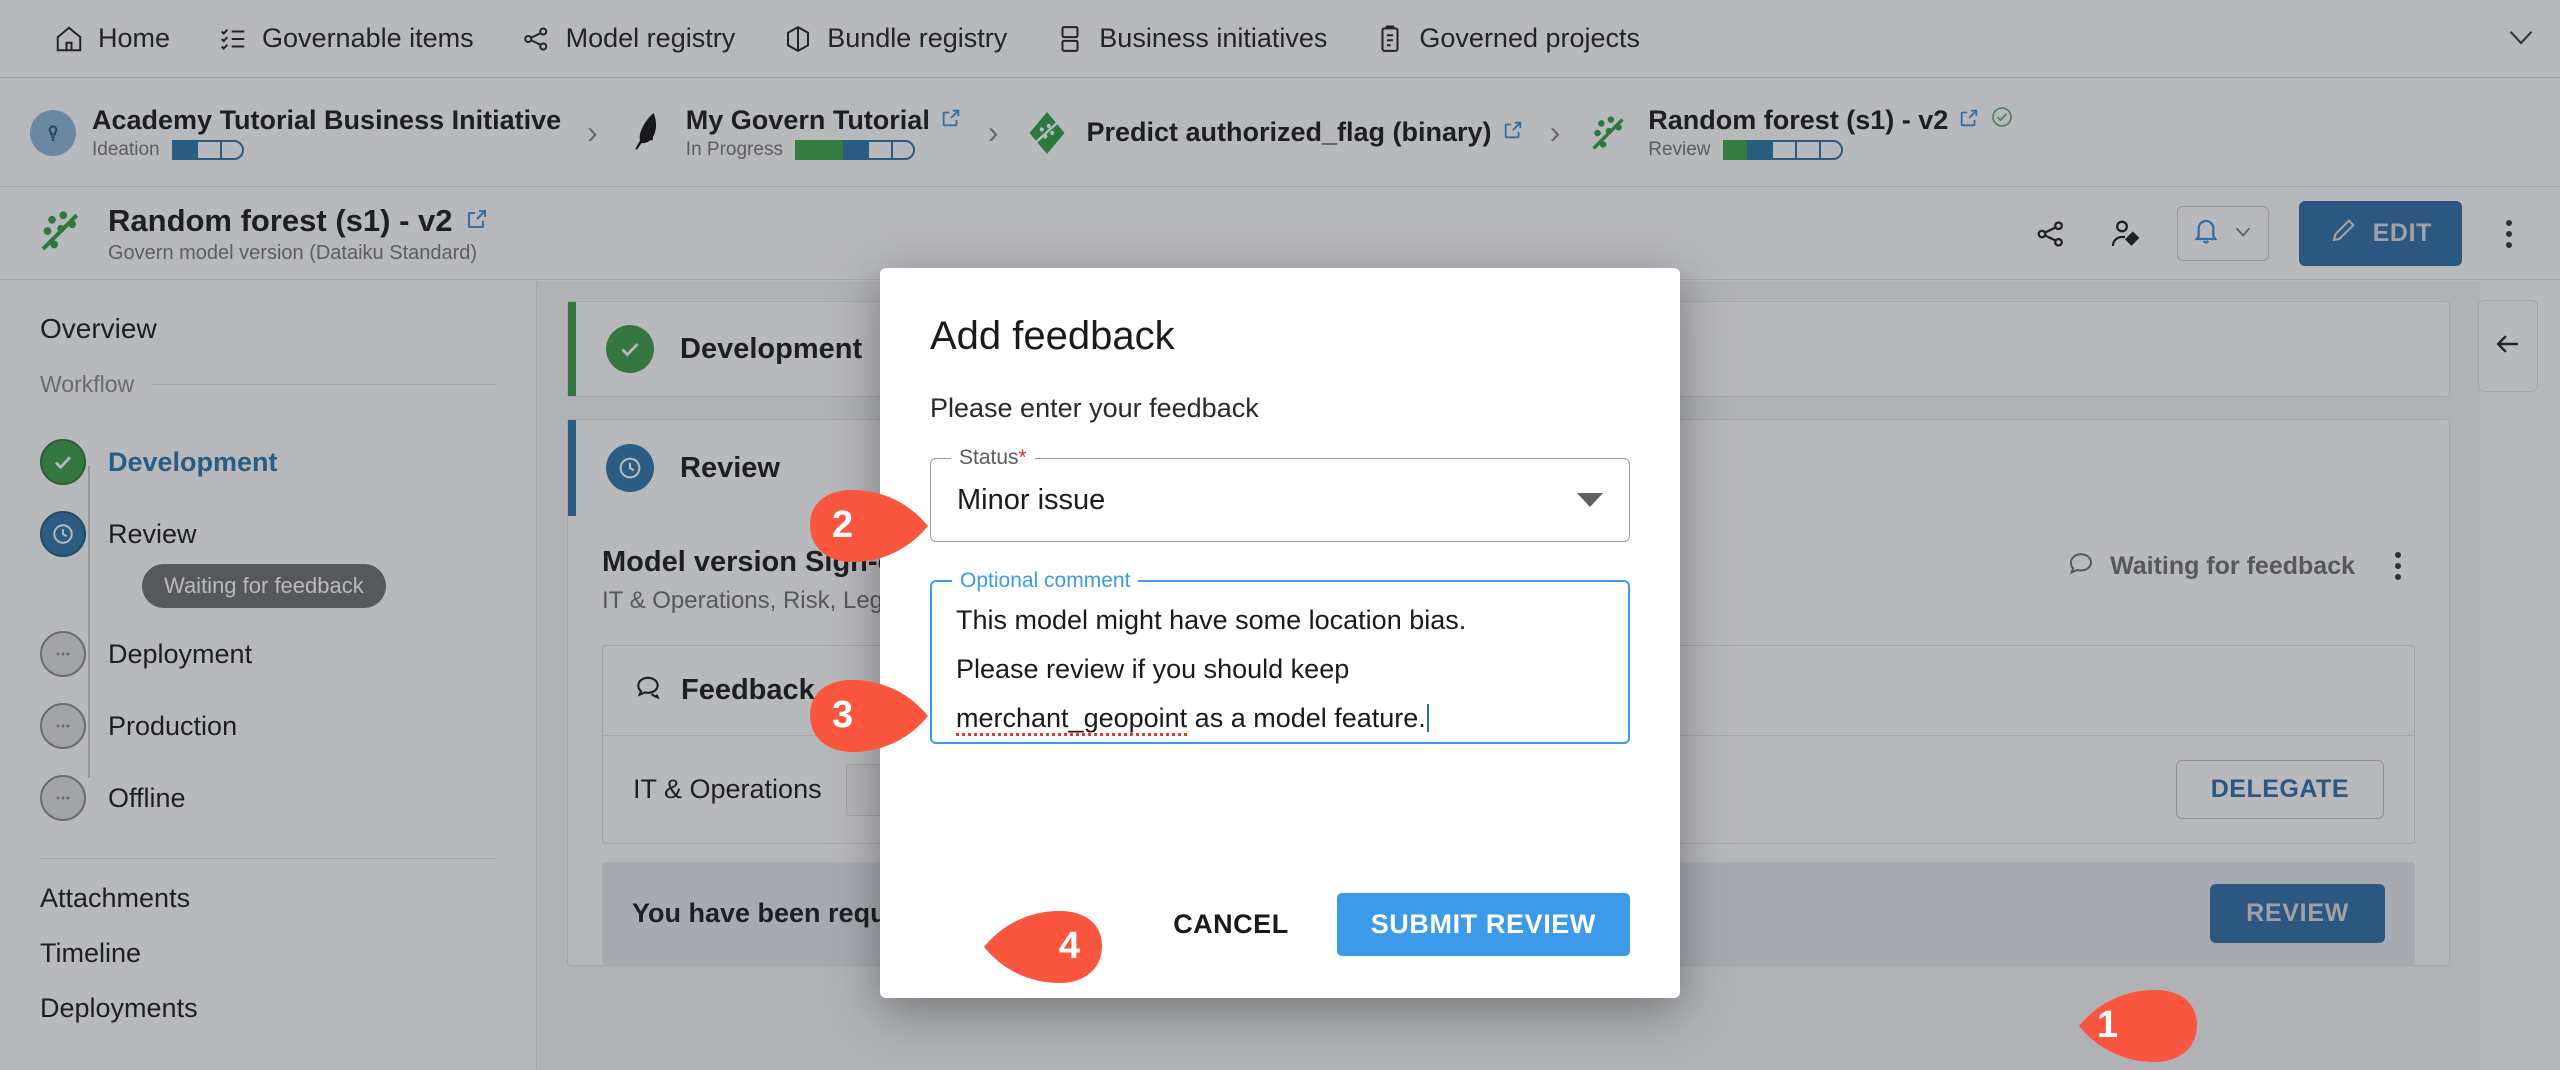 The image size is (2560, 1070). Describe the element at coordinates (1427, 718) in the screenshot. I see `text-cursor` at that location.